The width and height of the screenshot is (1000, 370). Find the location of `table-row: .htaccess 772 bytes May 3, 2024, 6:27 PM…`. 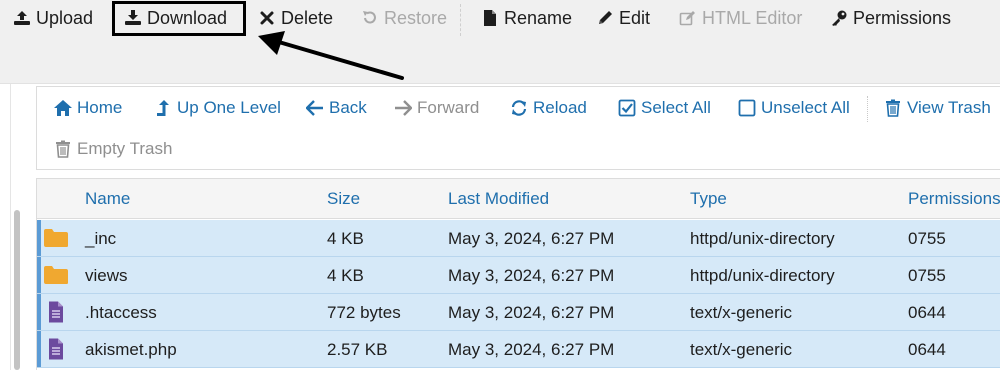

table-row: .htaccess 772 bytes May 3, 2024, 6:27 PM… is located at coordinates (518, 312).